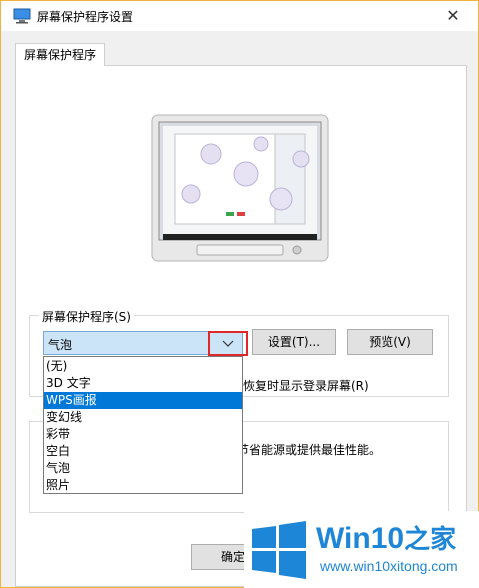 The width and height of the screenshot is (479, 588). Describe the element at coordinates (22, 16) in the screenshot. I see `monitor-app-icon` at that location.